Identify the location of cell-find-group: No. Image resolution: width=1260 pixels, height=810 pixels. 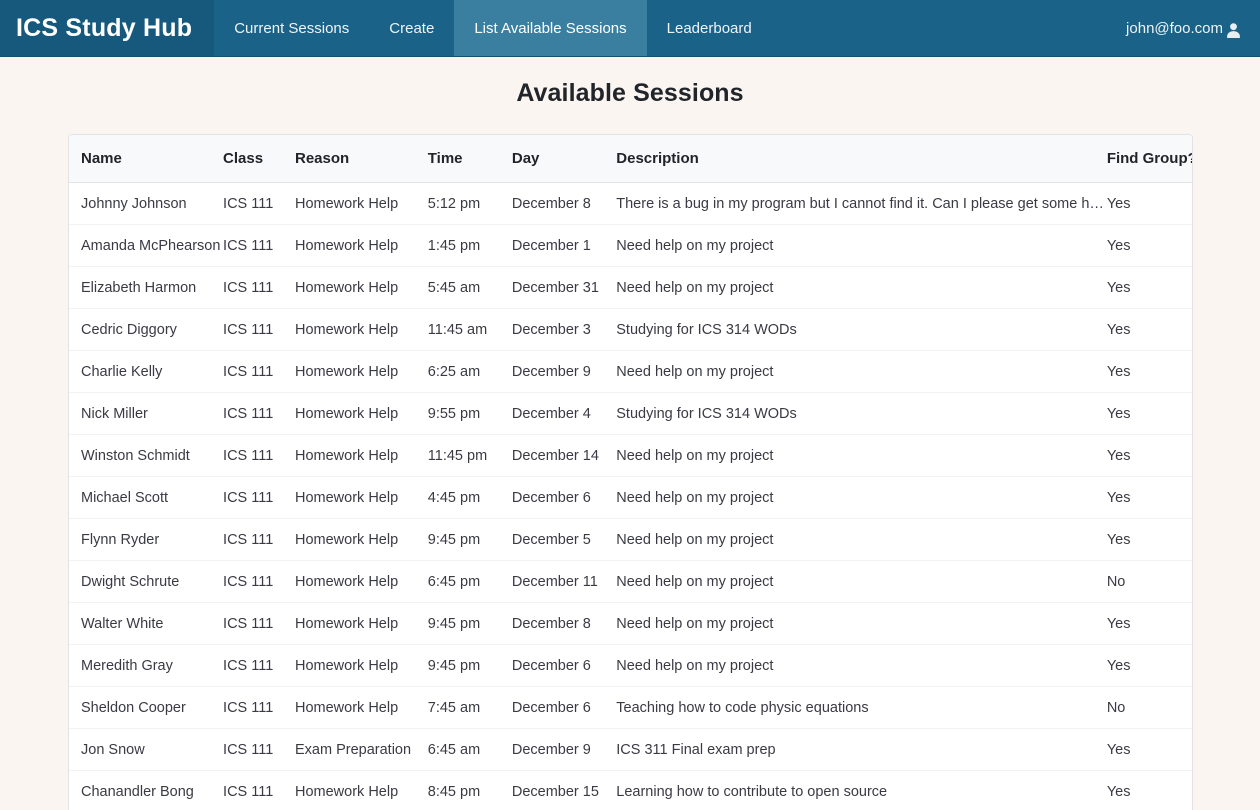
(1116, 708).